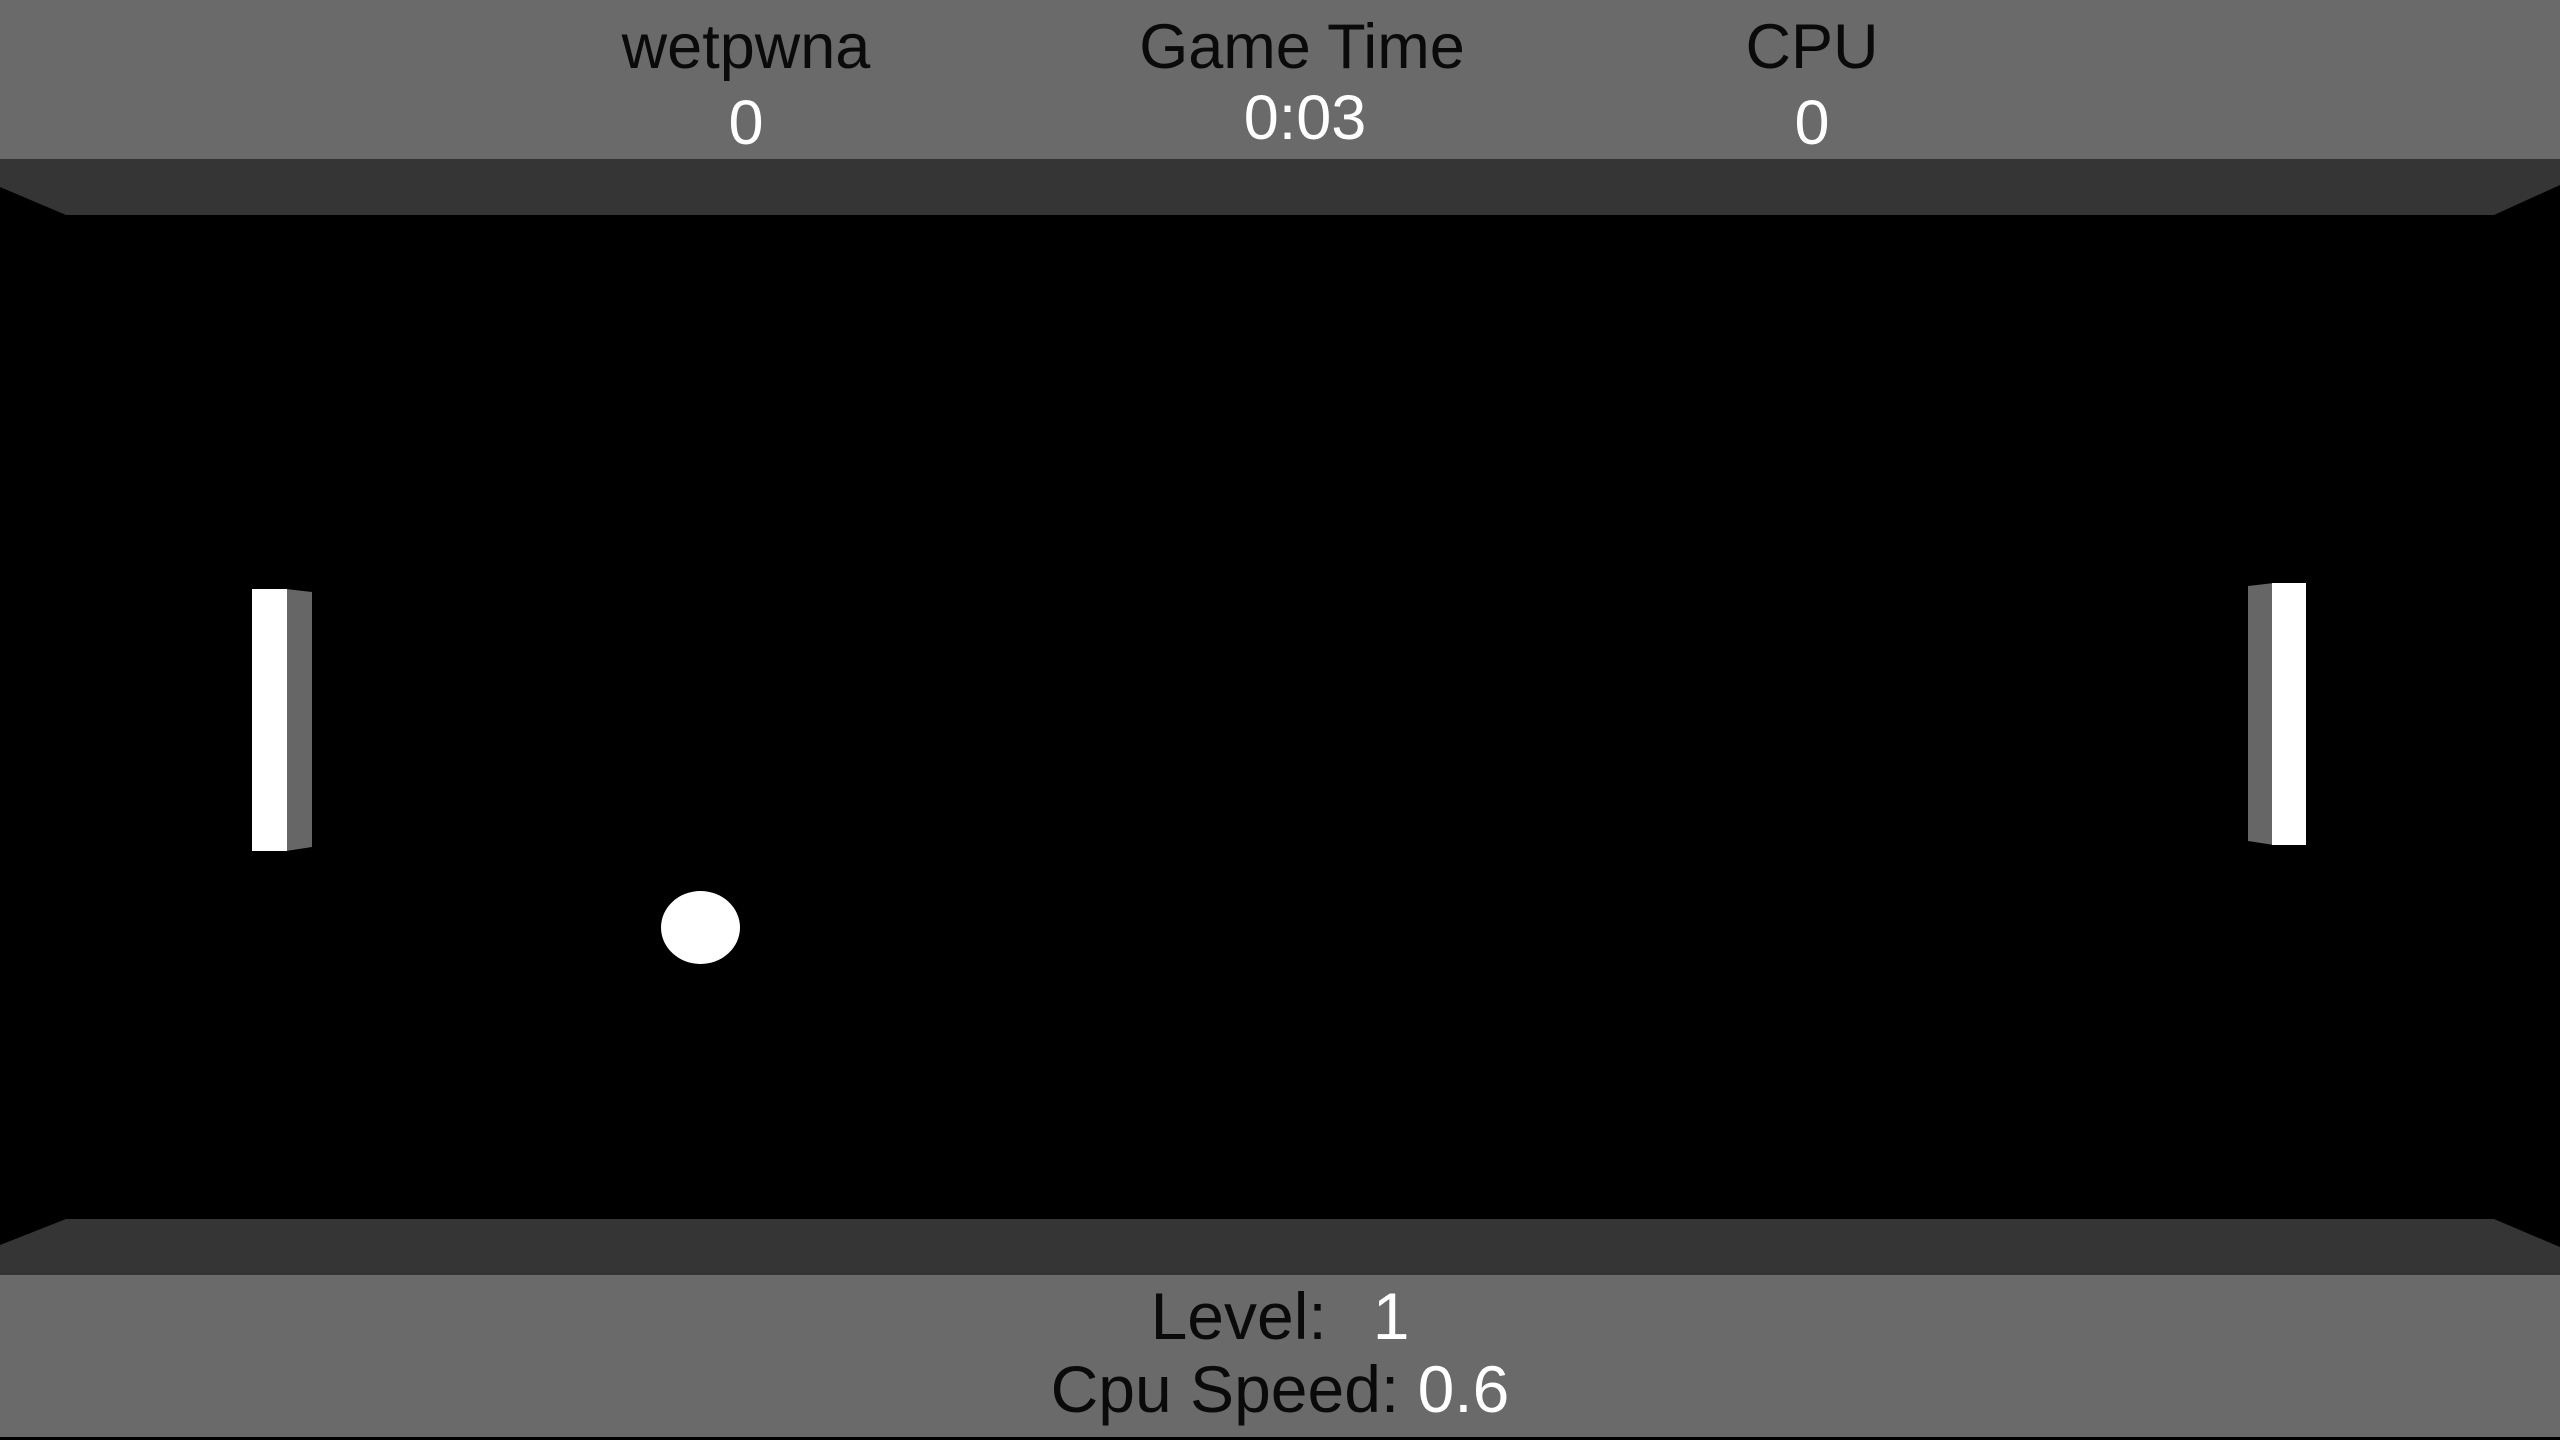 This screenshot has height=1440, width=2560. Describe the element at coordinates (1280, 1247) in the screenshot. I see `bottom-wall` at that location.